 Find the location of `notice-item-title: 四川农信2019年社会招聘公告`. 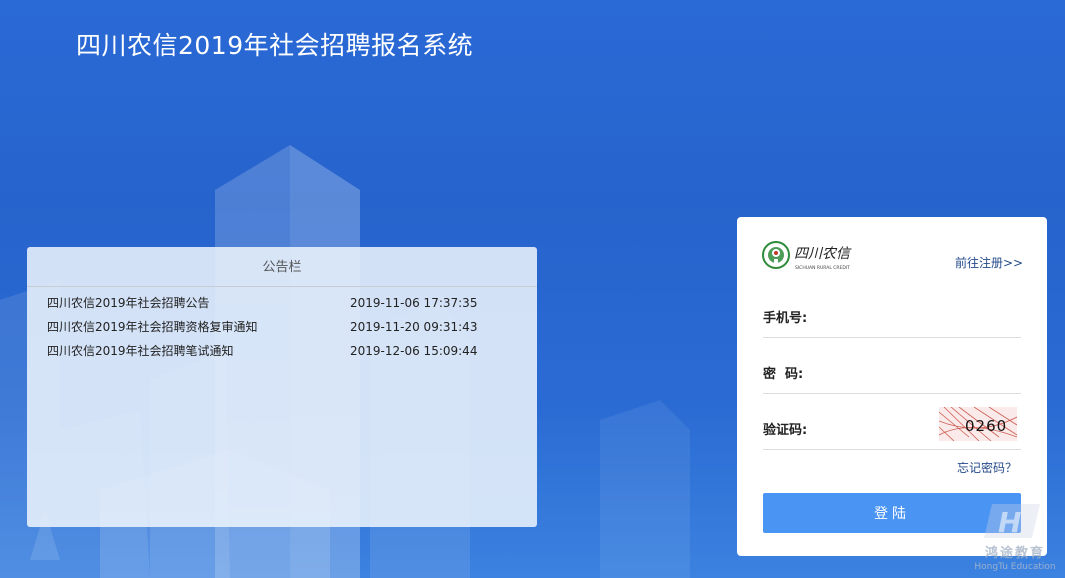

notice-item-title: 四川农信2019年社会招聘公告 is located at coordinates (128, 303).